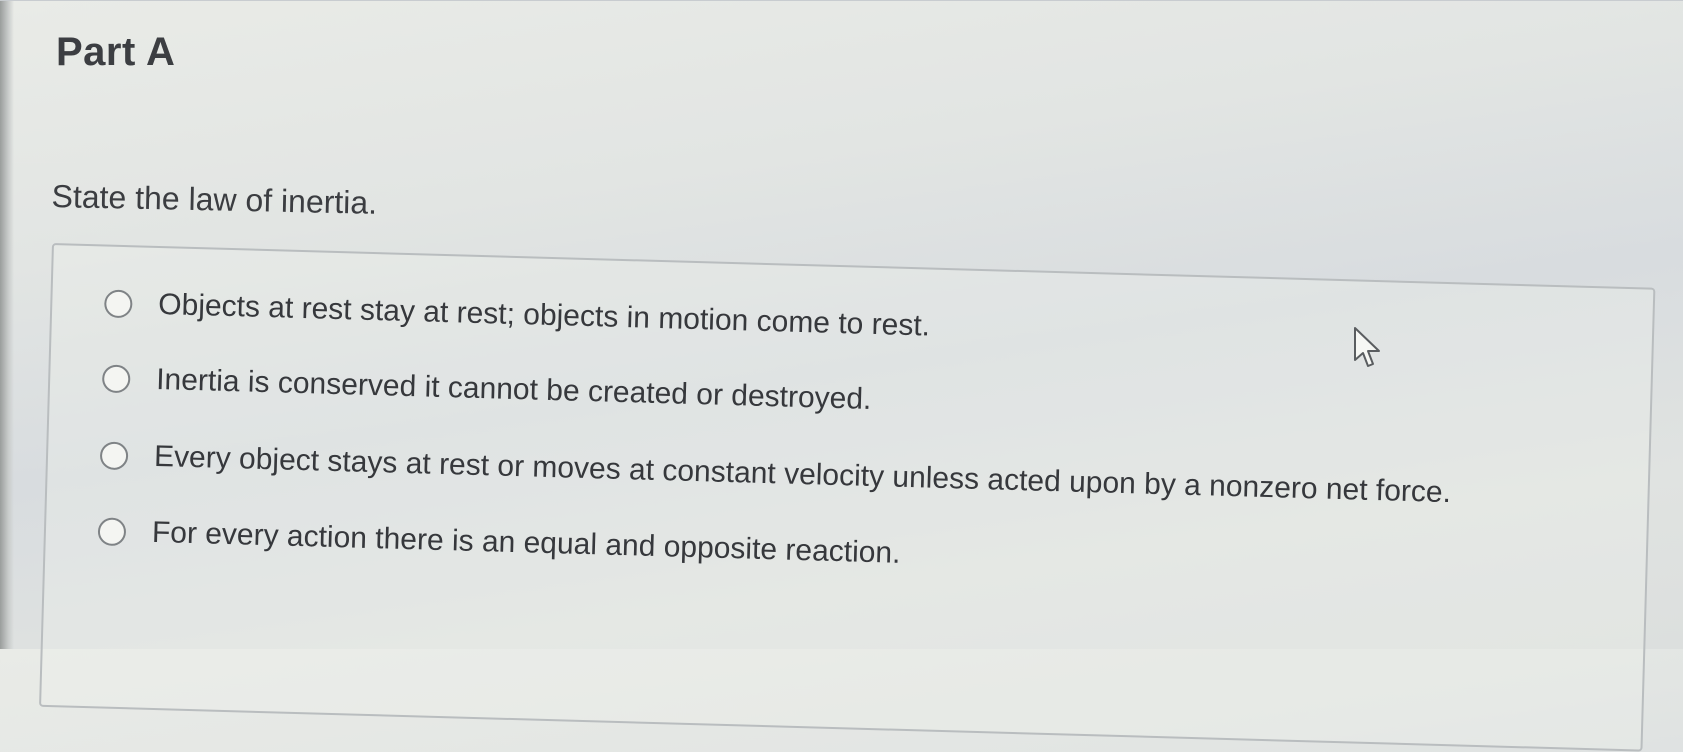  Describe the element at coordinates (841, 1) in the screenshot. I see `header-divider` at that location.